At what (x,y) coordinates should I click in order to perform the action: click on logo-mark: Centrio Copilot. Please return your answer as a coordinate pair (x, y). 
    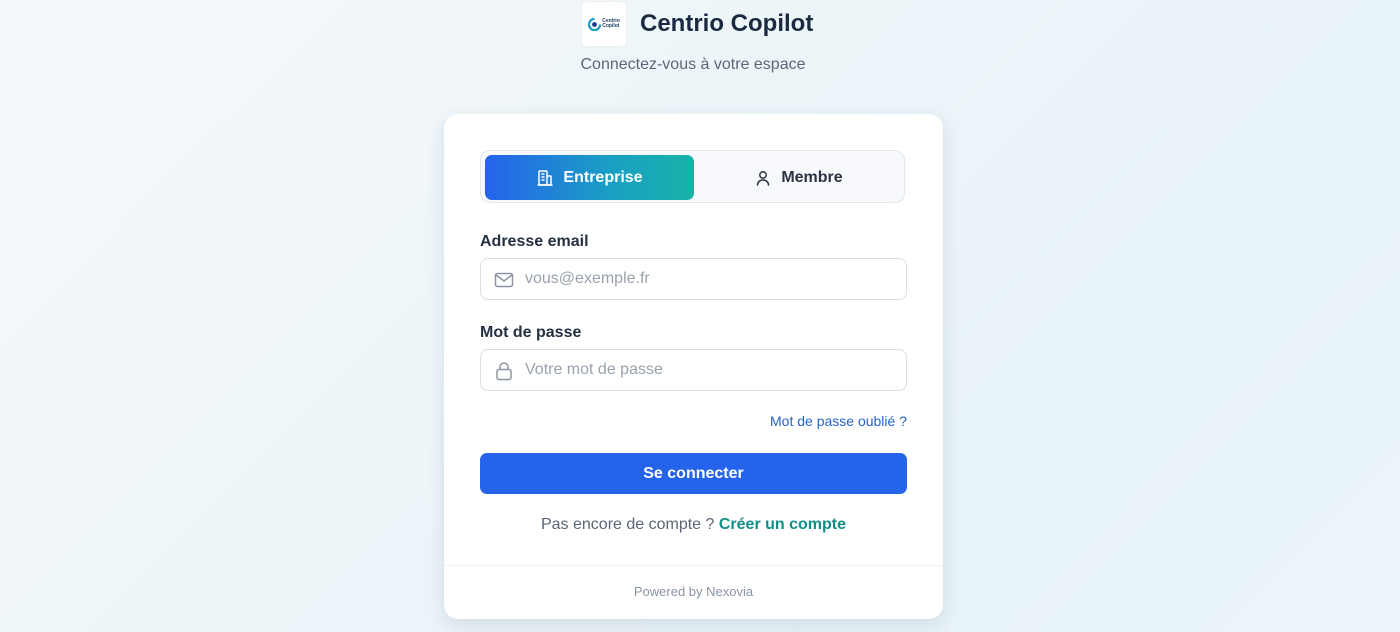
    Looking at the image, I should click on (604, 24).